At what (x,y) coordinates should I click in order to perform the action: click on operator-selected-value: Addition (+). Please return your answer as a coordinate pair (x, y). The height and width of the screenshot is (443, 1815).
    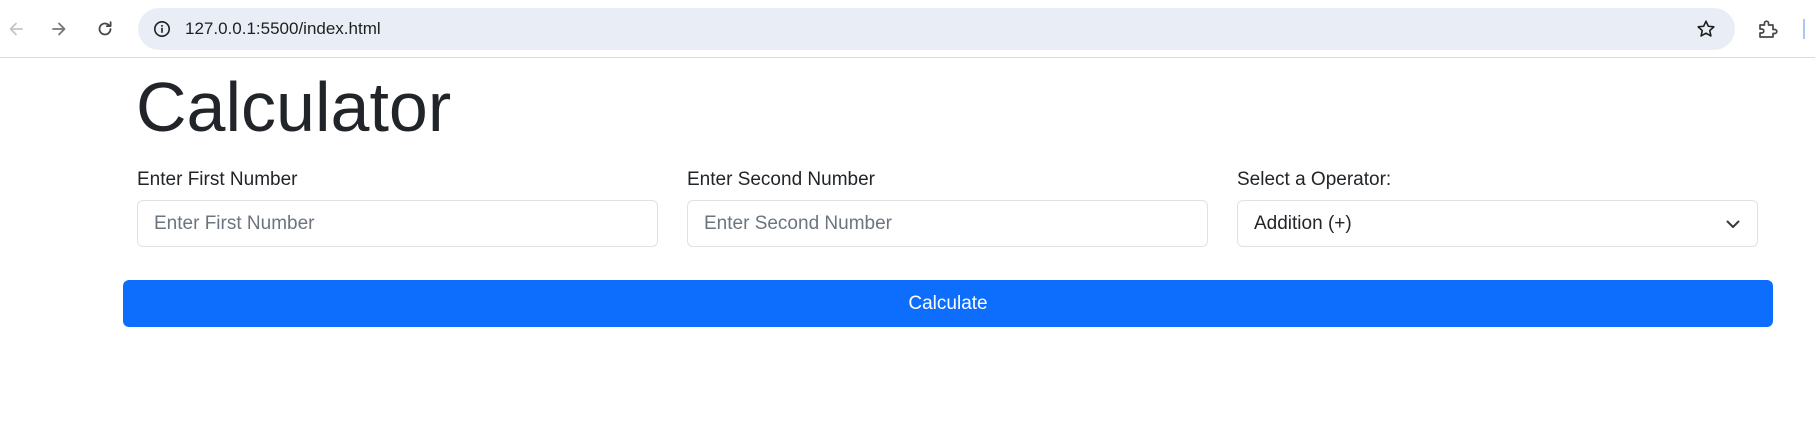
    Looking at the image, I should click on (1303, 223).